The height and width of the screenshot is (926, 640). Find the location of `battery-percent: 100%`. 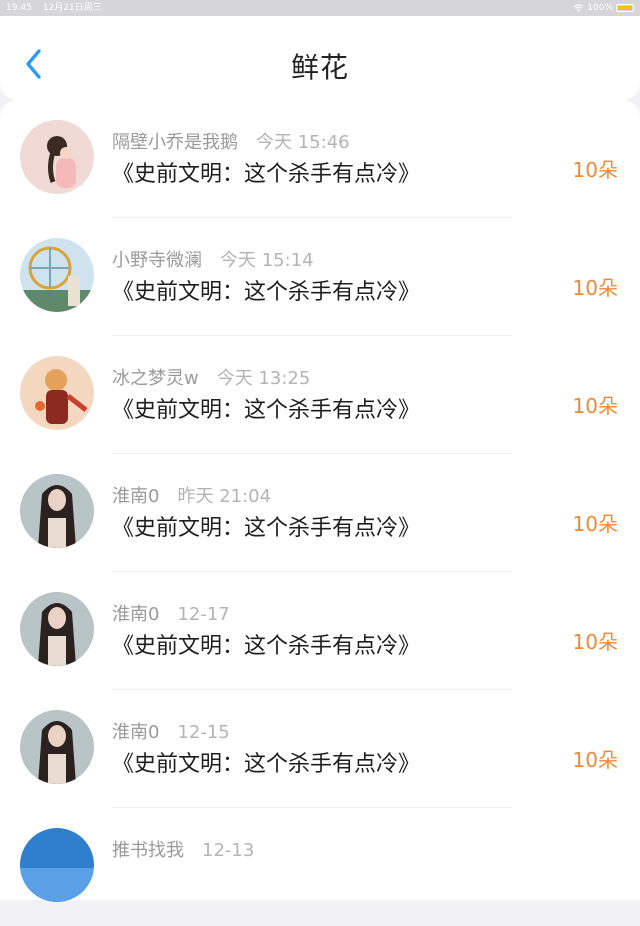

battery-percent: 100% is located at coordinates (600, 8).